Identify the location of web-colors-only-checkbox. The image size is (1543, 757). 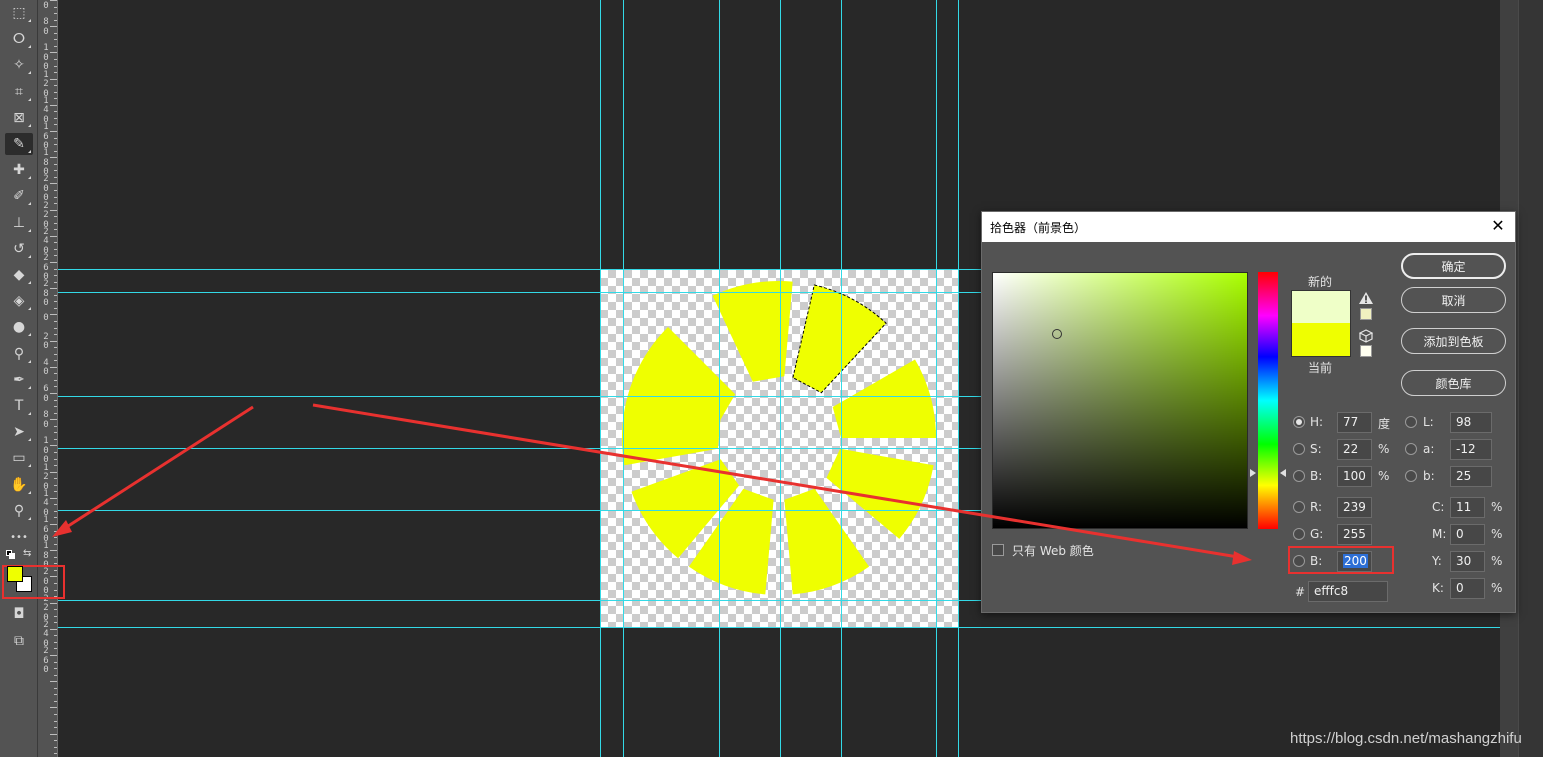
(998, 550).